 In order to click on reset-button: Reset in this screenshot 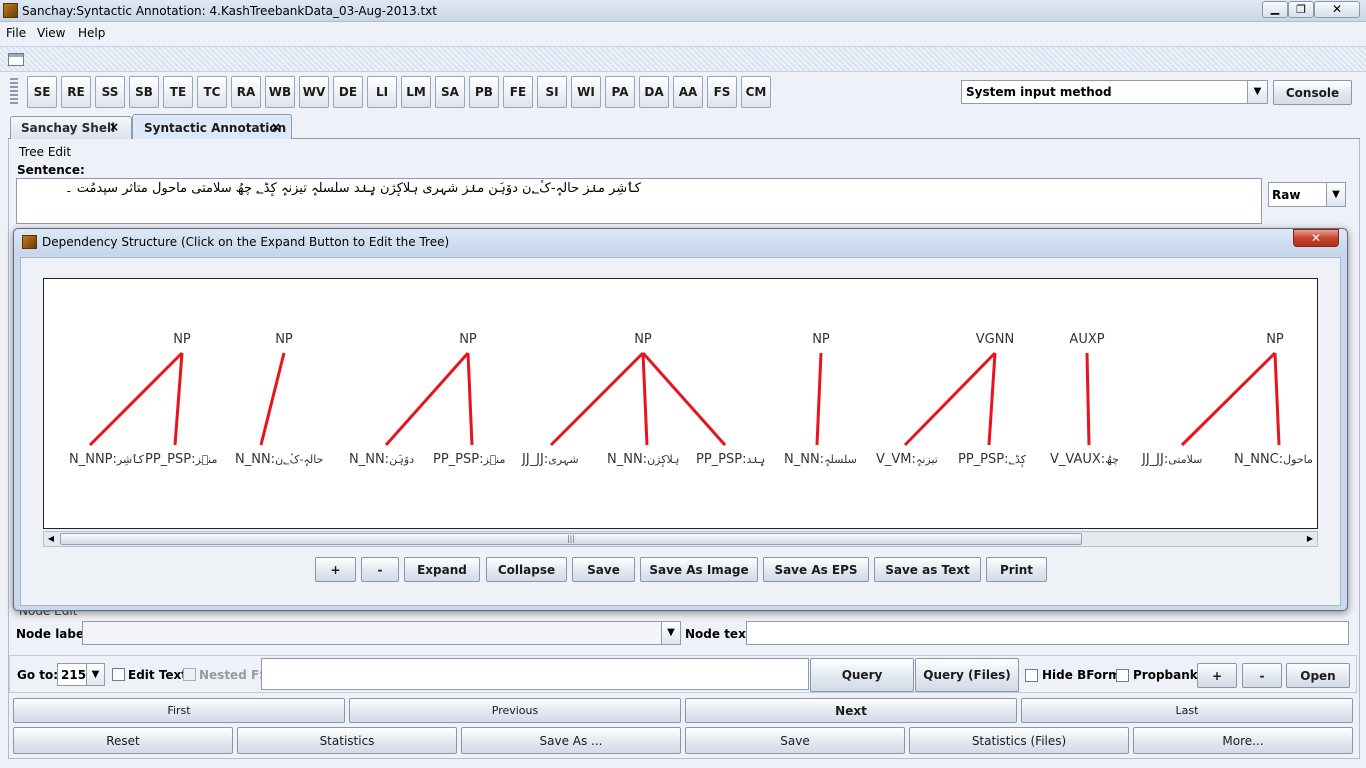, I will do `click(123, 740)`.